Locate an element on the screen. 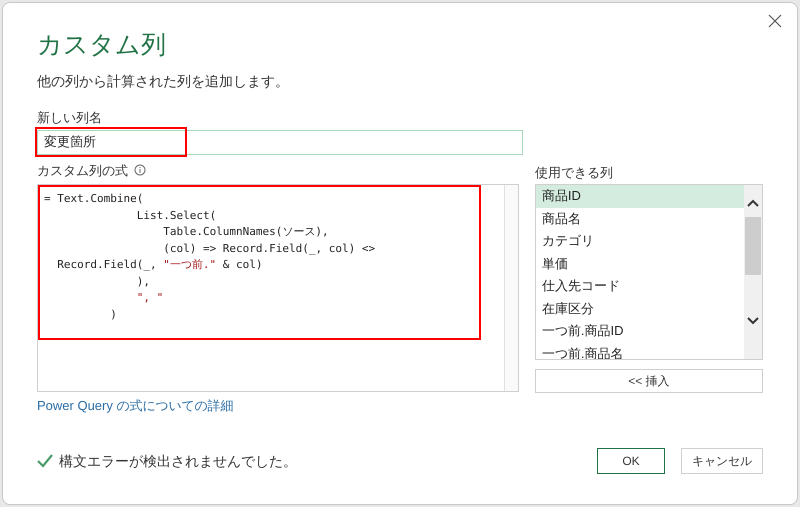  code-line: = Text.Combine( is located at coordinates (94, 199).